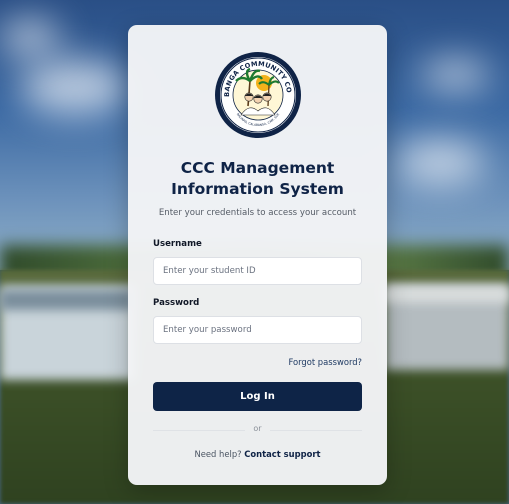  Describe the element at coordinates (257, 428) in the screenshot. I see `divider-or-text: or` at that location.